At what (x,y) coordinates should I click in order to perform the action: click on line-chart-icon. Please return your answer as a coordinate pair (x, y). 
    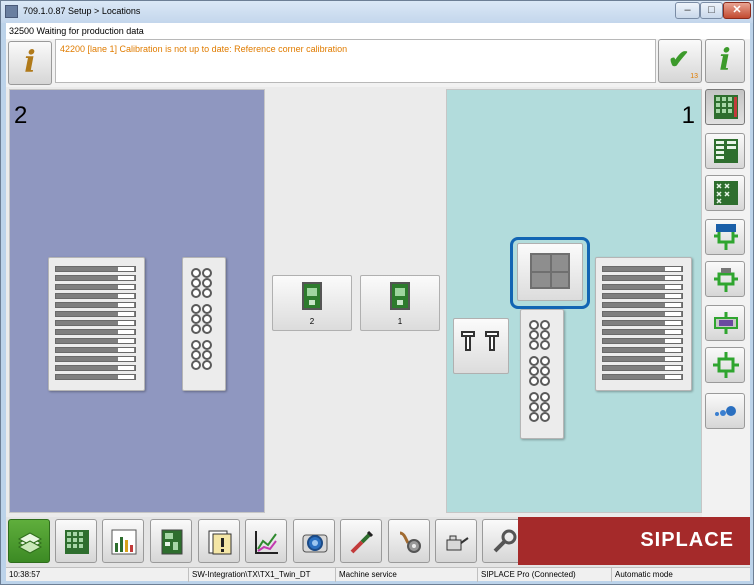
    Looking at the image, I should click on (266, 542).